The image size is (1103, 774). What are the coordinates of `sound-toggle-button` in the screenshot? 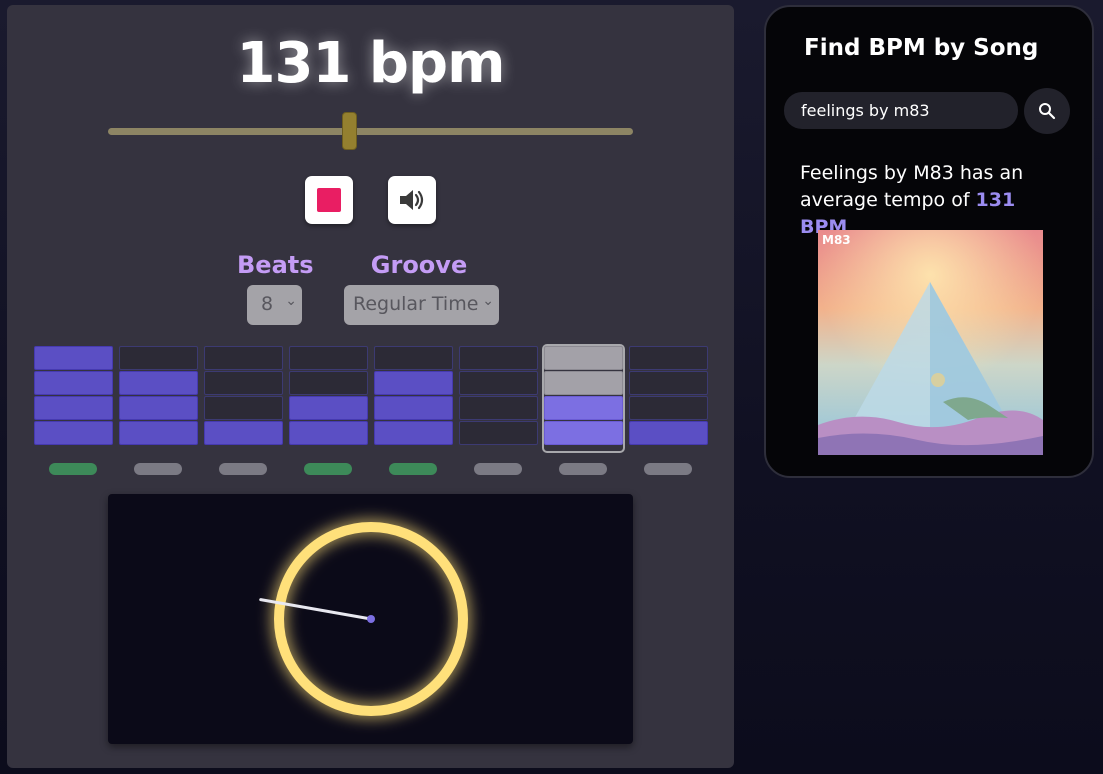 It's located at (412, 200).